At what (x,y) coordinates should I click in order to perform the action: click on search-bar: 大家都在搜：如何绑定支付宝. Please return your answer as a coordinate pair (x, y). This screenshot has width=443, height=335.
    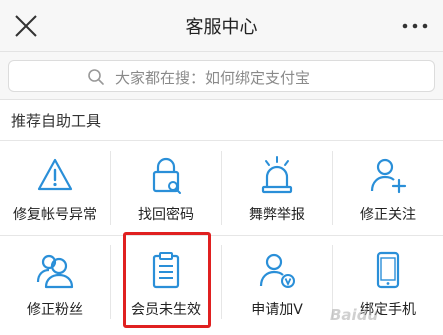
    Looking at the image, I should click on (221, 75).